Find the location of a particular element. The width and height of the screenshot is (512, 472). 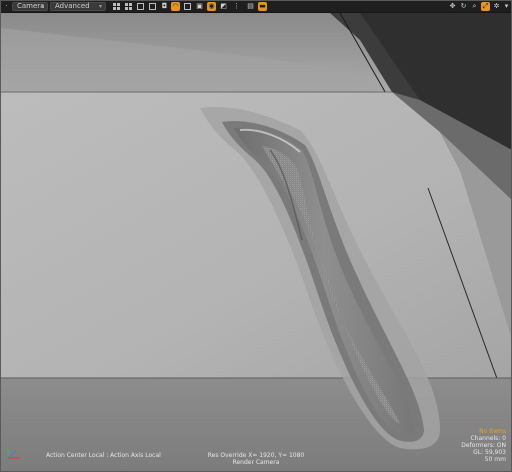

action-center-text: Action Center Local : Action Axis Local is located at coordinates (103, 455).